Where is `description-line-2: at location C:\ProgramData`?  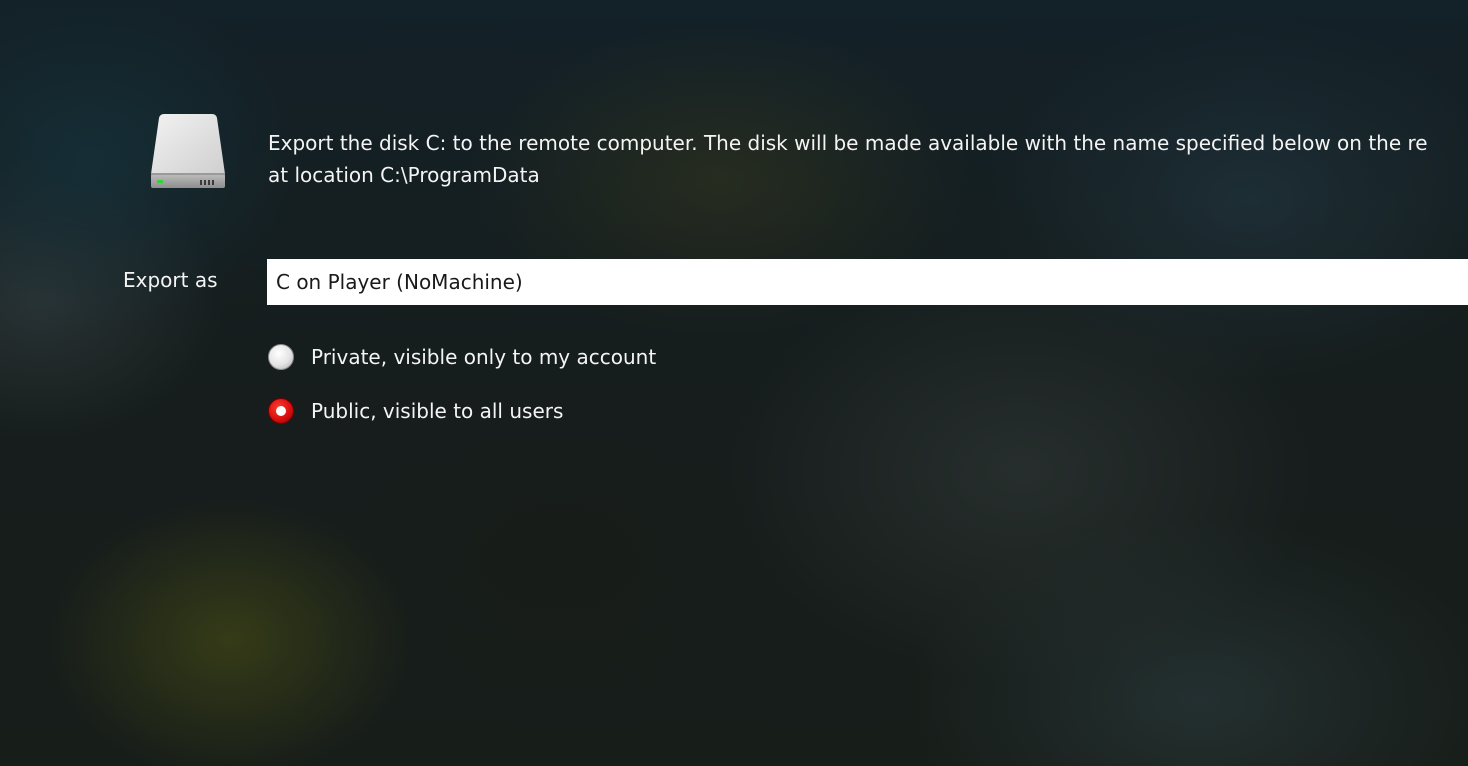 description-line-2: at location C:\ProgramData is located at coordinates (404, 175).